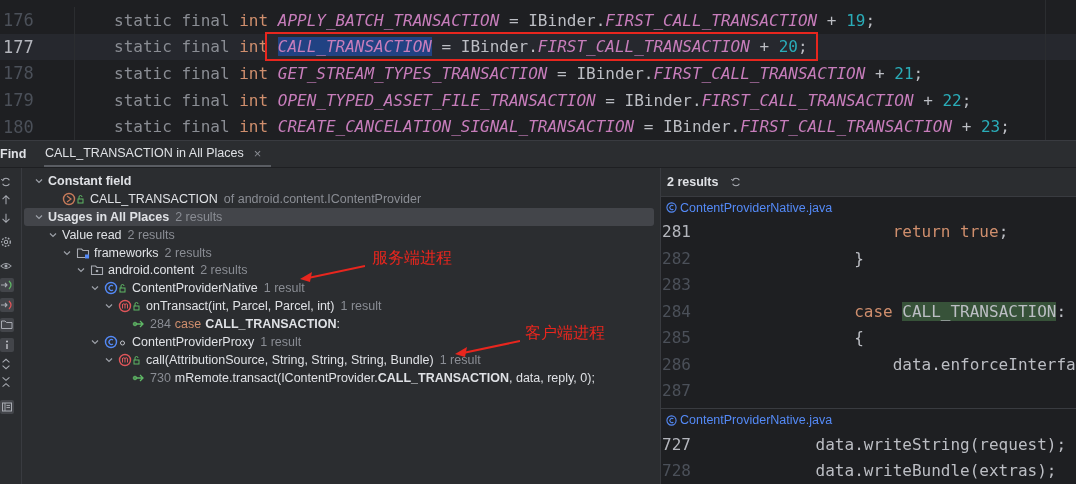  What do you see at coordinates (109, 216) in the screenshot?
I see `node-label: Usages in All Places` at bounding box center [109, 216].